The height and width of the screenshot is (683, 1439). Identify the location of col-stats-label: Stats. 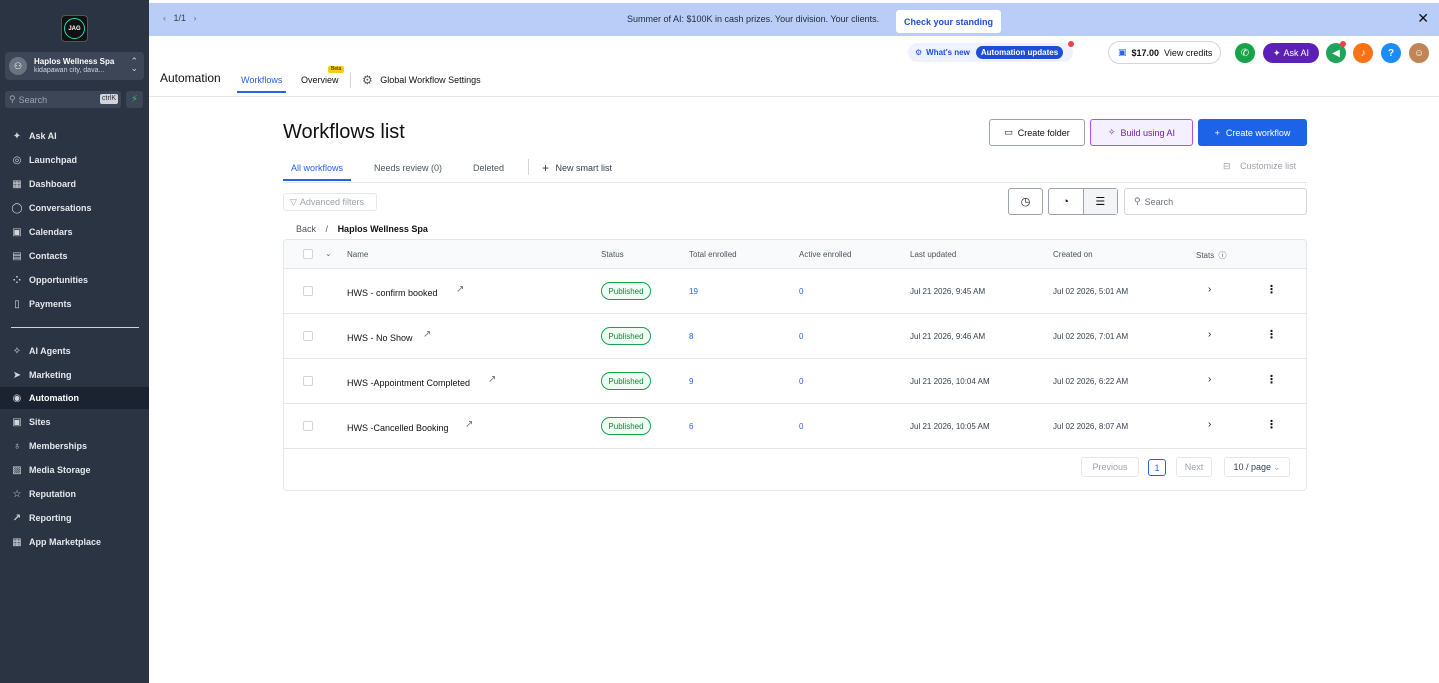
(1205, 255).